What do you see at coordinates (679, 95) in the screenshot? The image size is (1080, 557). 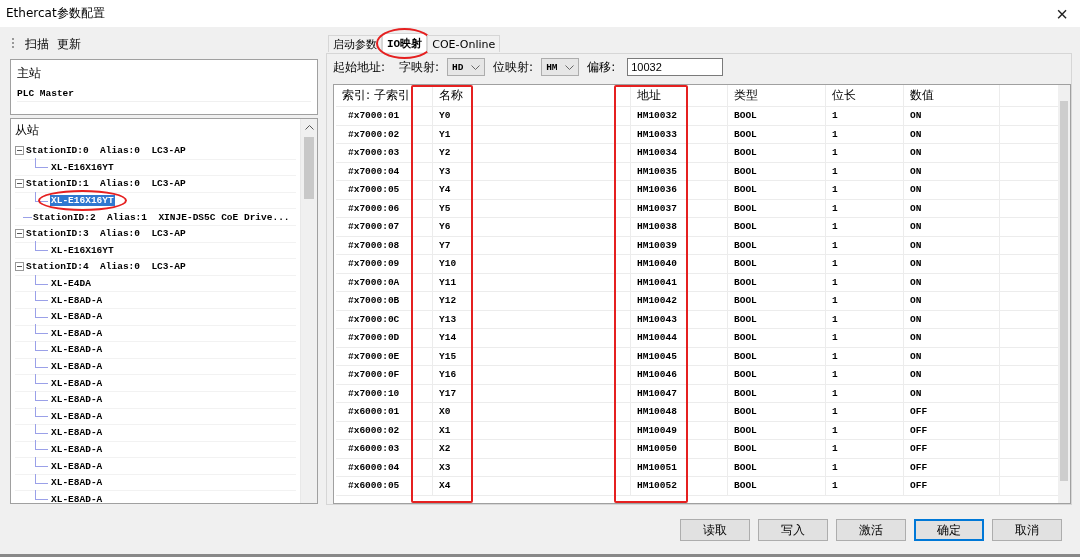 I see `column-header: 地址` at bounding box center [679, 95].